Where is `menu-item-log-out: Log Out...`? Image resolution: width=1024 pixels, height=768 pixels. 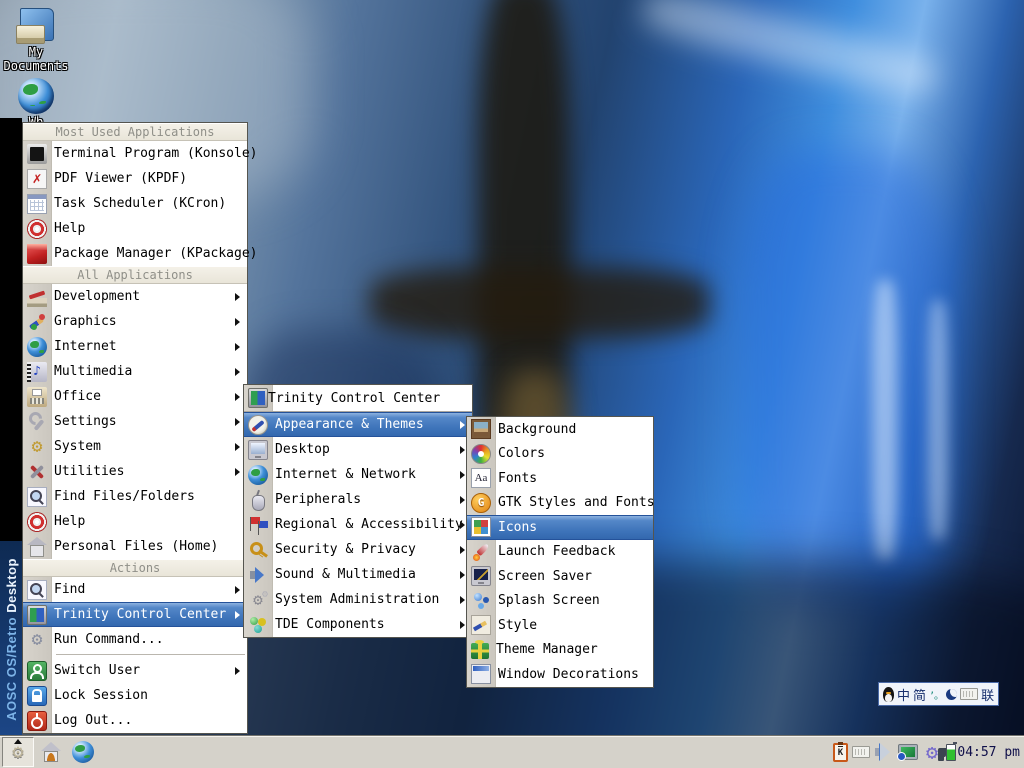
menu-item-log-out: Log Out... is located at coordinates (135, 720).